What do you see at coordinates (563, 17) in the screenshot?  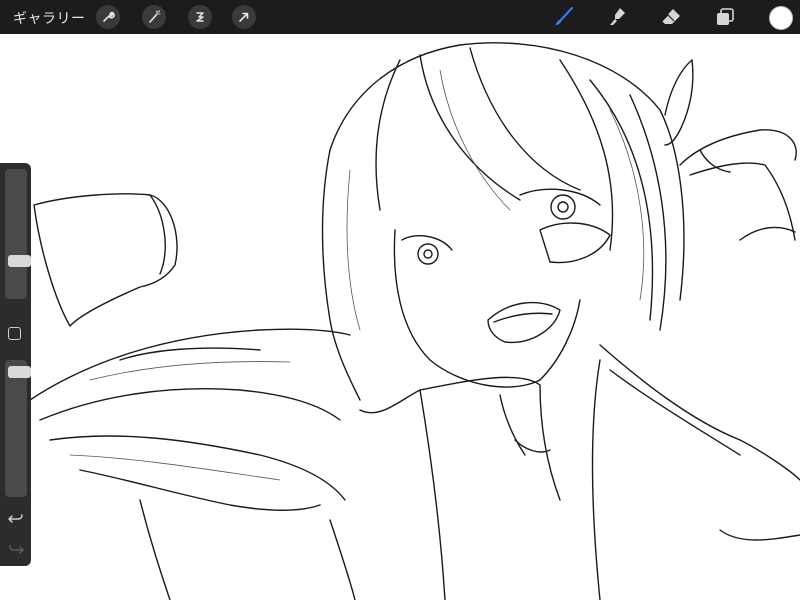 I see `brush-icon` at bounding box center [563, 17].